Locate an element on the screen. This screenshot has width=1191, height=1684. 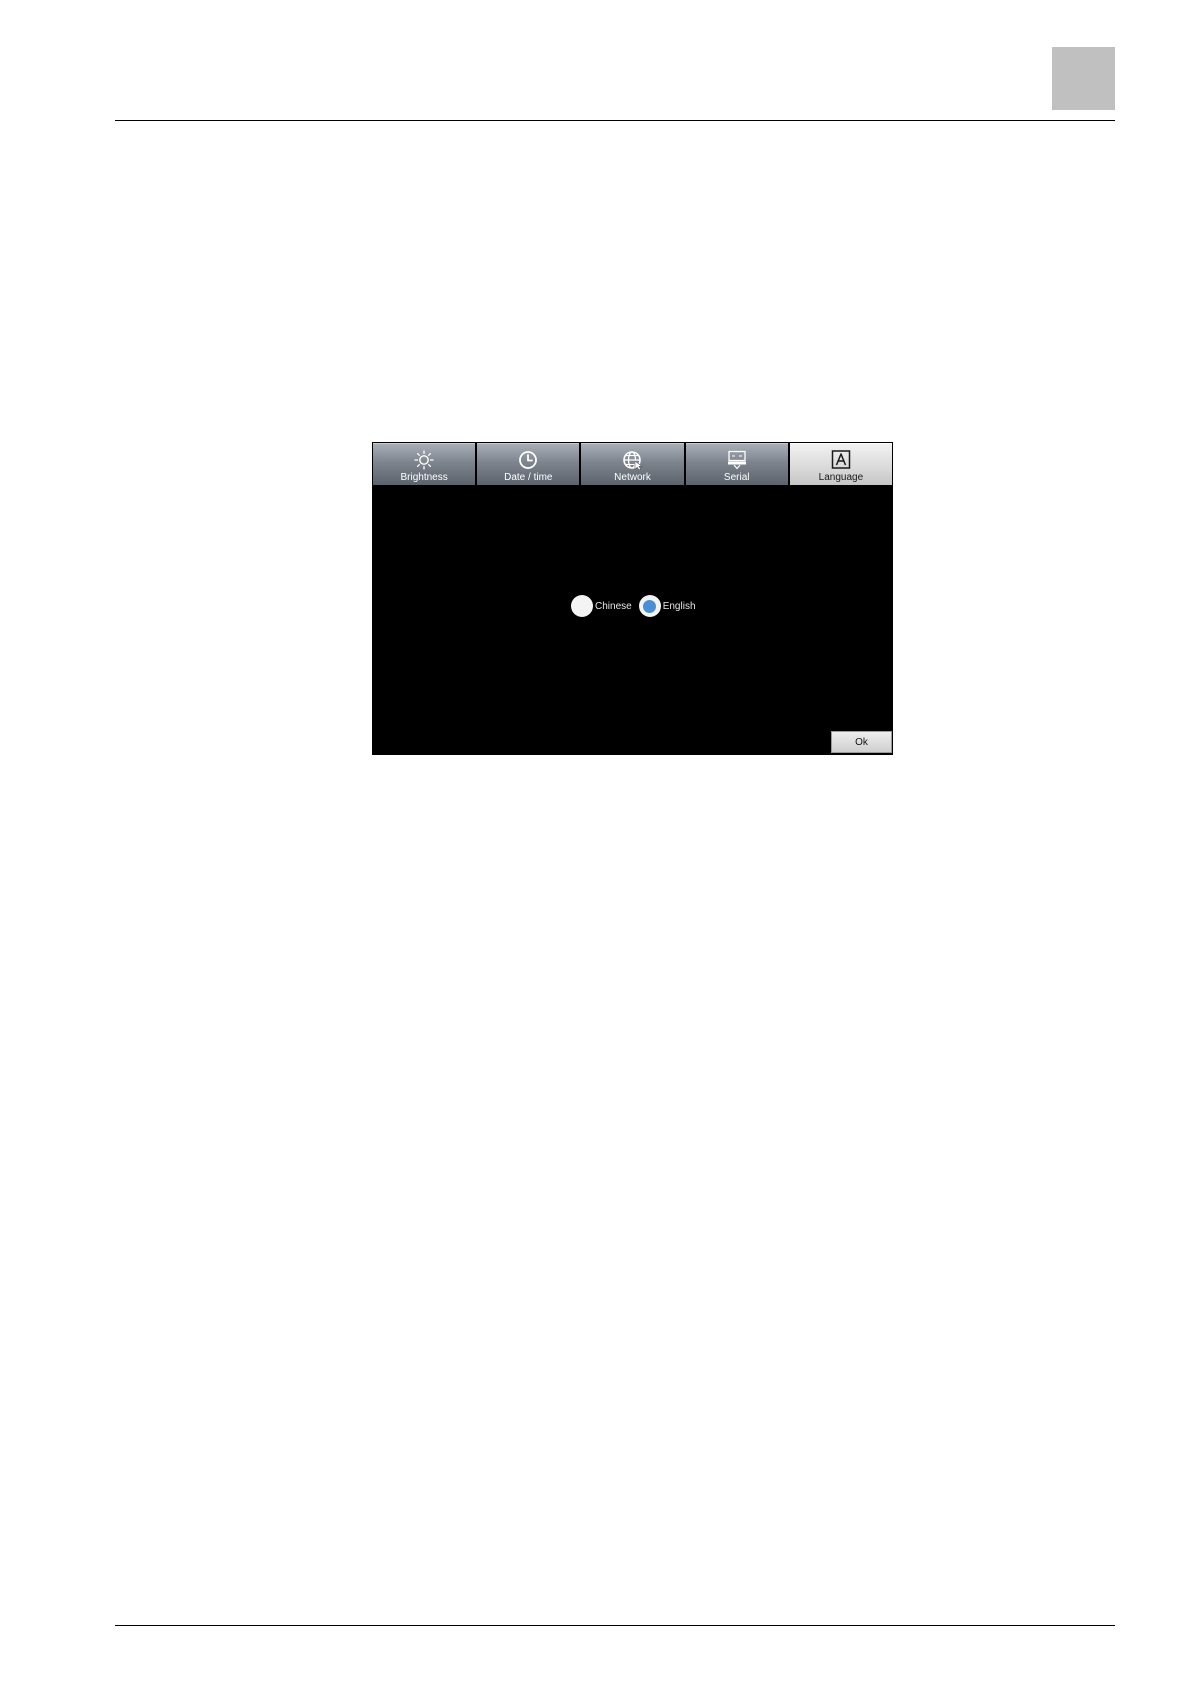
radio-label: Chinese is located at coordinates (613, 606).